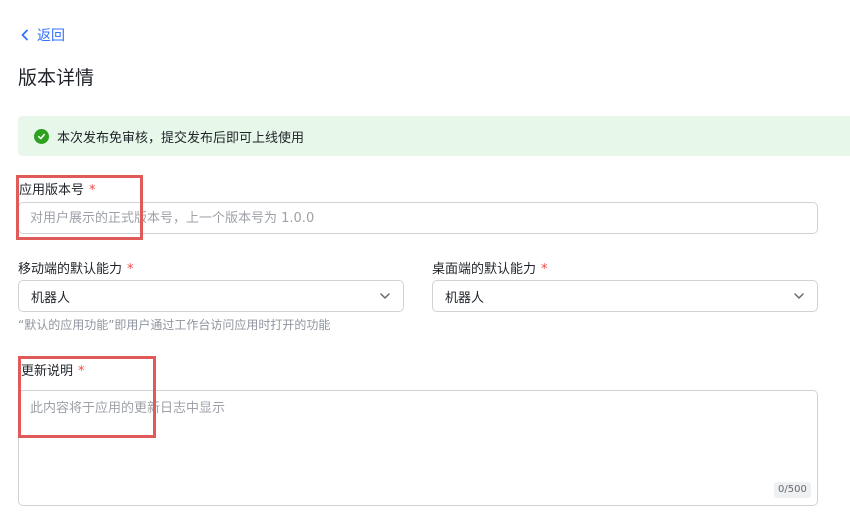  I want to click on release-notes-label: 更新说明 *, so click(53, 371).